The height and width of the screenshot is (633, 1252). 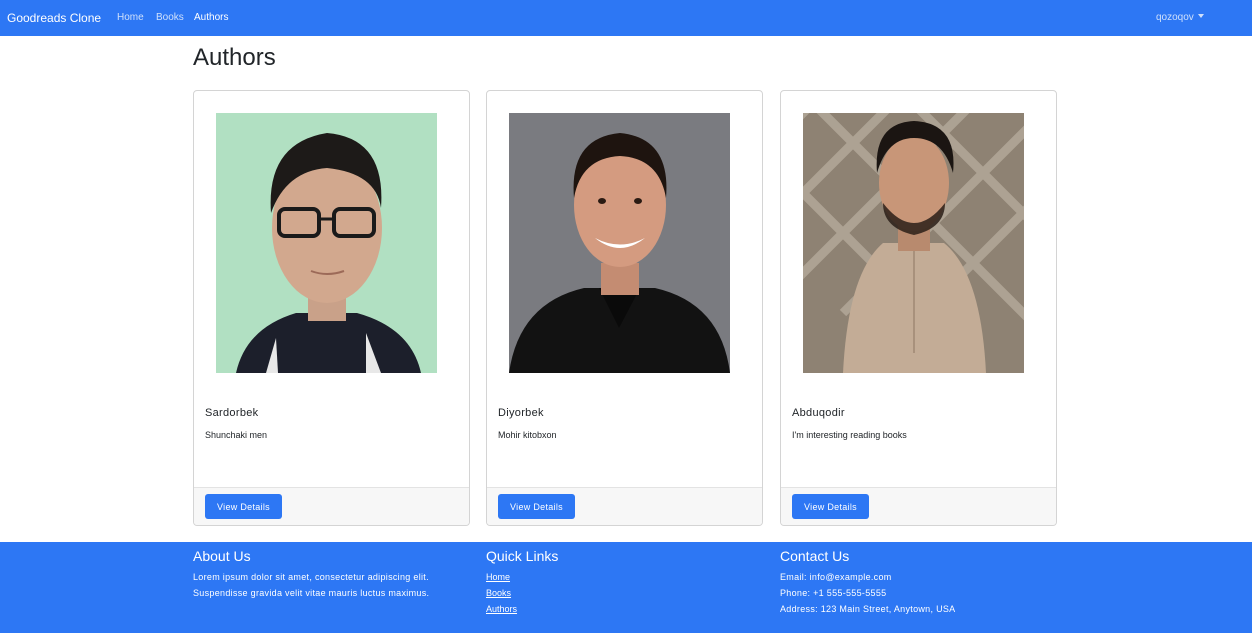 I want to click on author-name: Diyorbek, so click(x=521, y=413).